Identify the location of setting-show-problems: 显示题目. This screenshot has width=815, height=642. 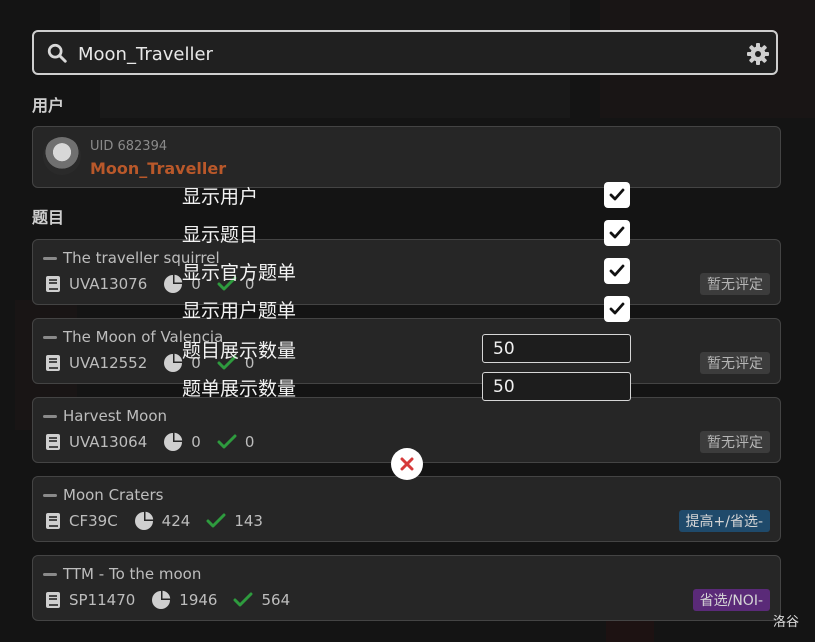
(412, 232).